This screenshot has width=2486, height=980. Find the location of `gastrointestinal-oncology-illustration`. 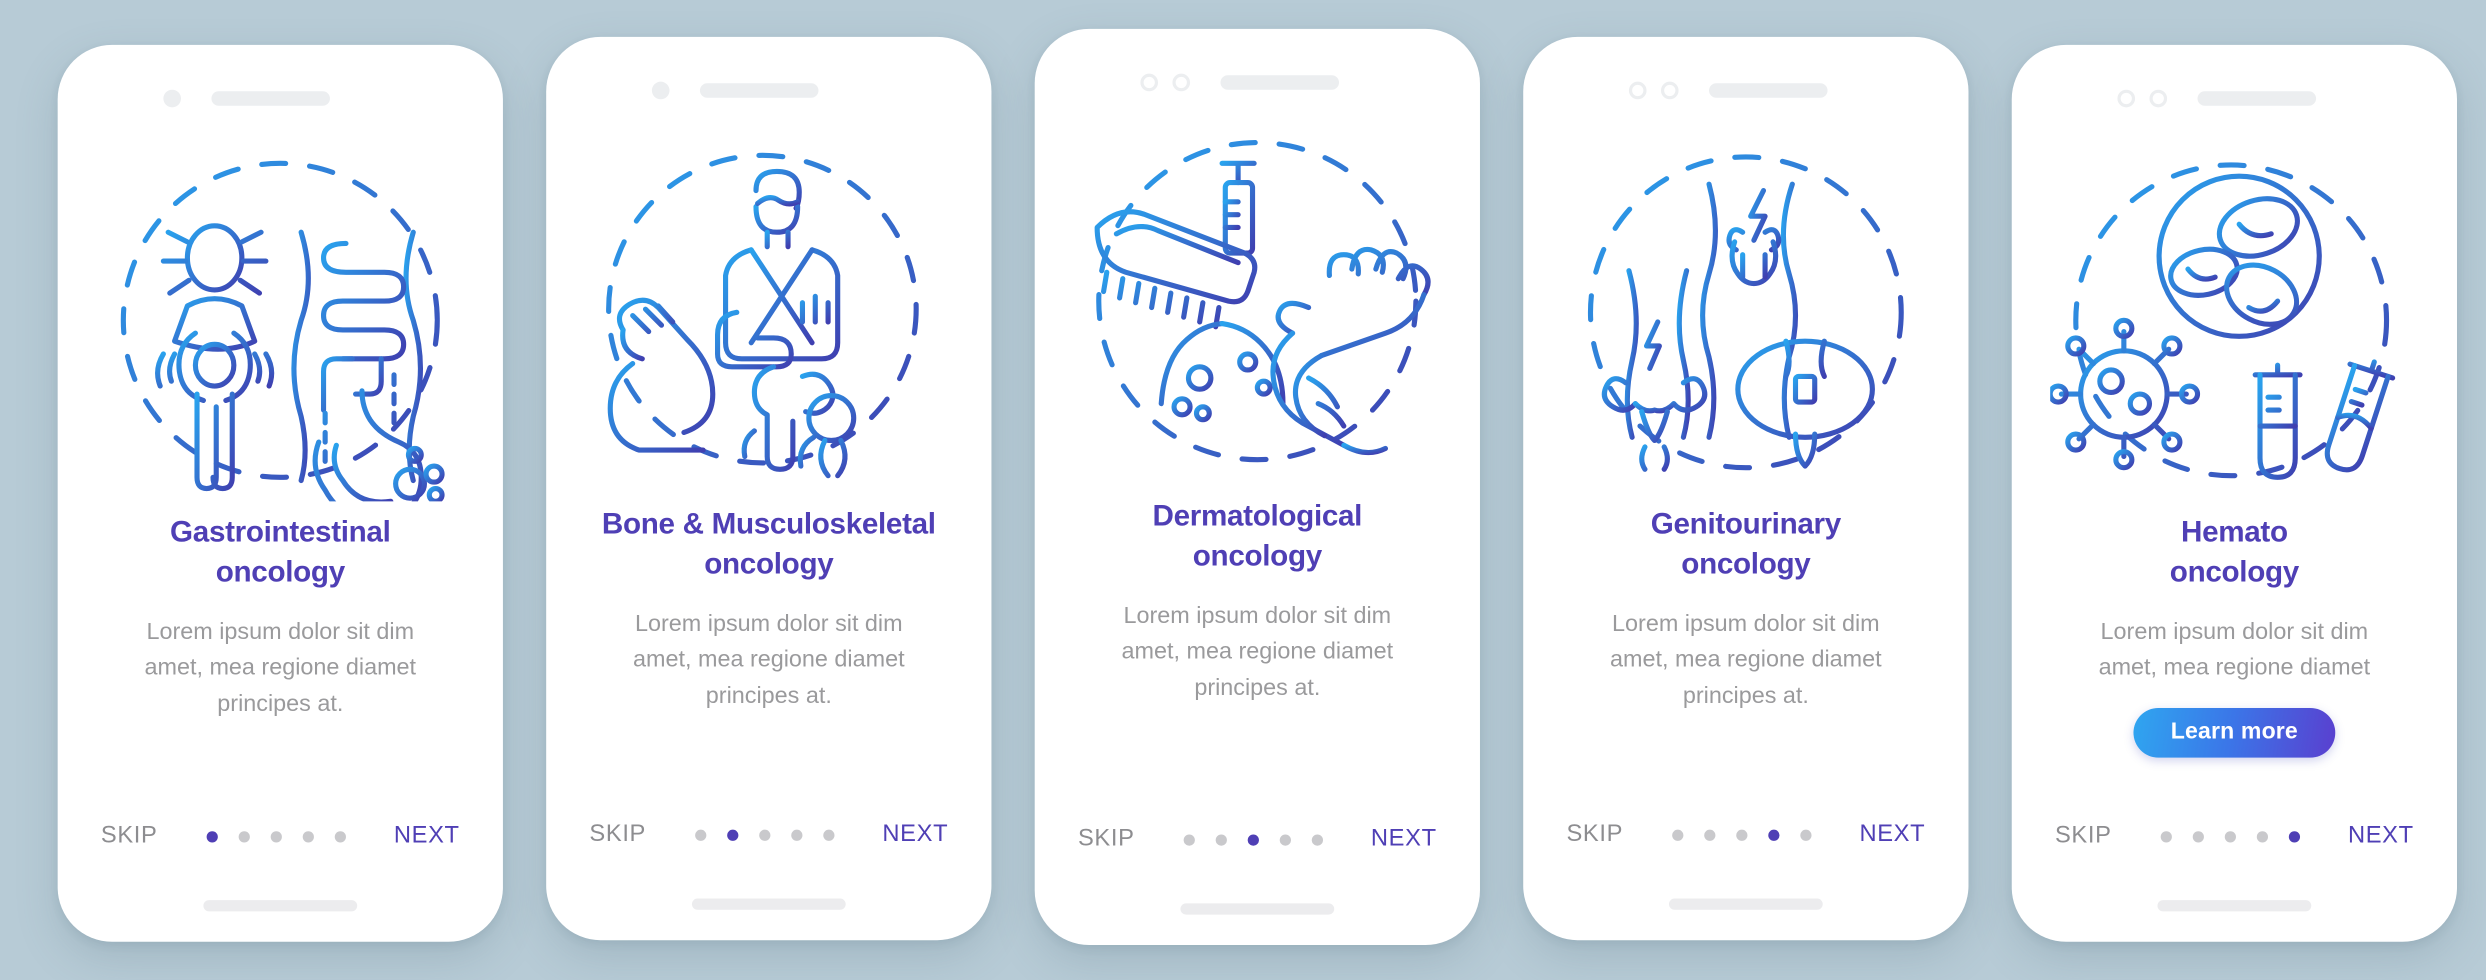

gastrointestinal-oncology-illustration is located at coordinates (280, 315).